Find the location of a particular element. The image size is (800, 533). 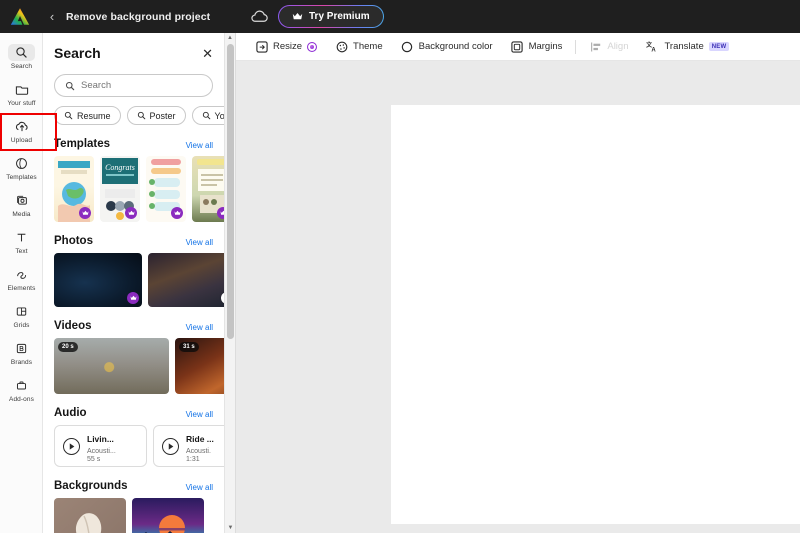

chip-resume: Resume is located at coordinates (87, 115).